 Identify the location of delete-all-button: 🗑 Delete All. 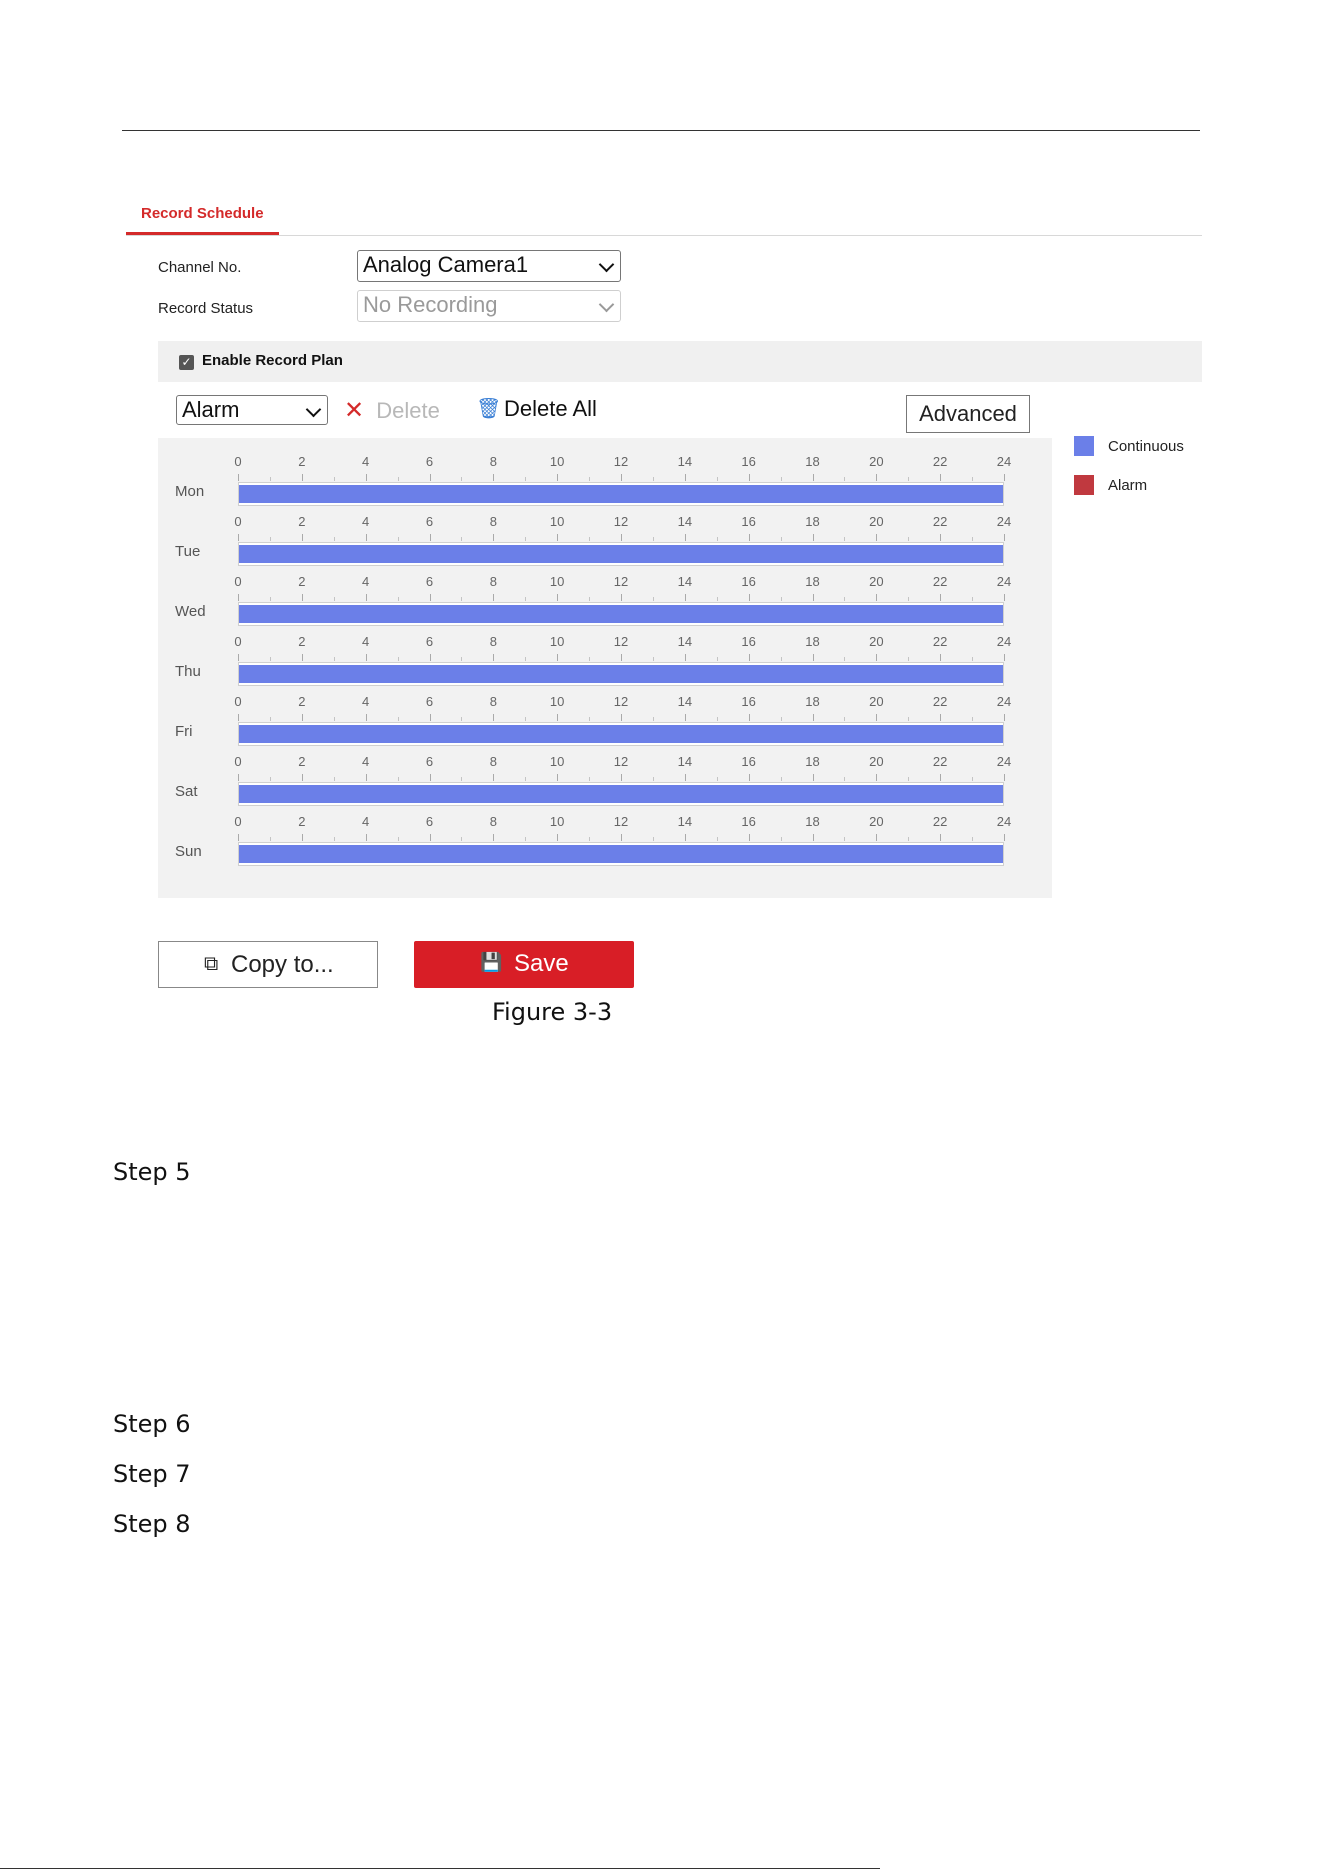
(536, 409).